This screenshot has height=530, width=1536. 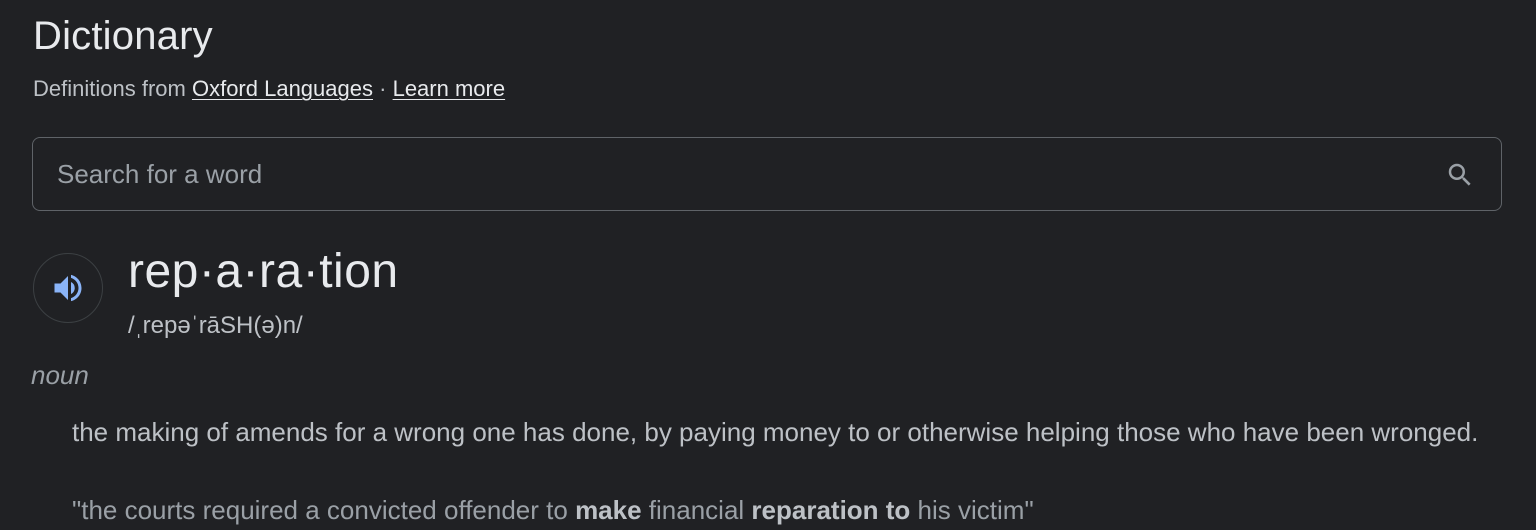 I want to click on speaker-icon, so click(x=68, y=288).